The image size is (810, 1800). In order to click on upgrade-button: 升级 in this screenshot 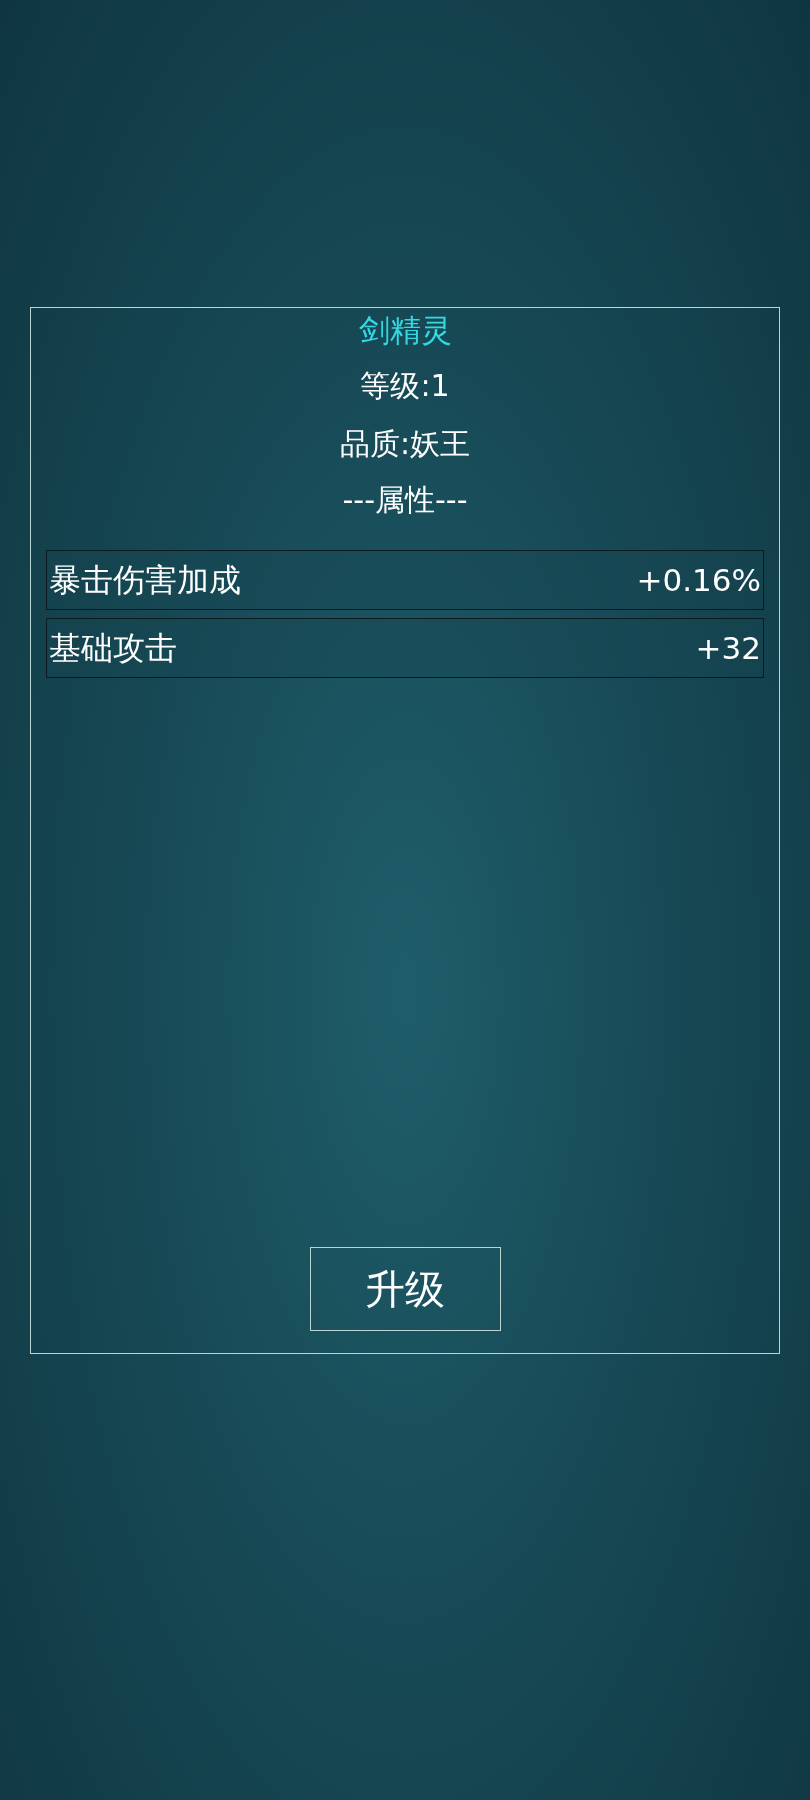, I will do `click(405, 1289)`.